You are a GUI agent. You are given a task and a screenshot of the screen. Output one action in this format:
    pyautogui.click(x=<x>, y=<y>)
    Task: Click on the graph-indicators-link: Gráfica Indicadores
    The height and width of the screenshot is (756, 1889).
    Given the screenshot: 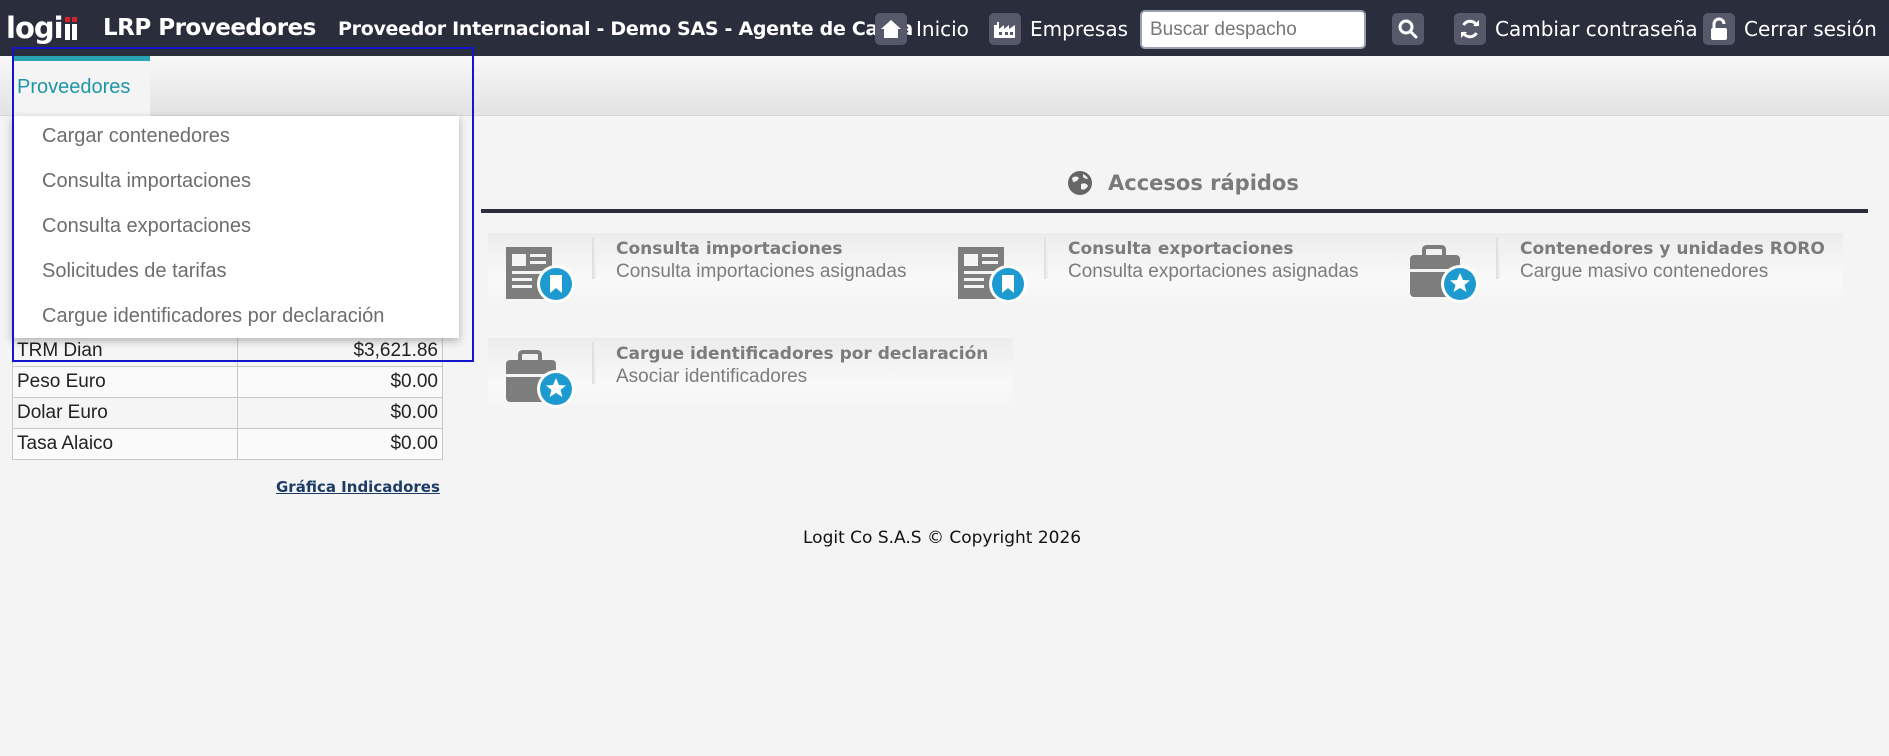 What is the action you would take?
    pyautogui.click(x=358, y=487)
    